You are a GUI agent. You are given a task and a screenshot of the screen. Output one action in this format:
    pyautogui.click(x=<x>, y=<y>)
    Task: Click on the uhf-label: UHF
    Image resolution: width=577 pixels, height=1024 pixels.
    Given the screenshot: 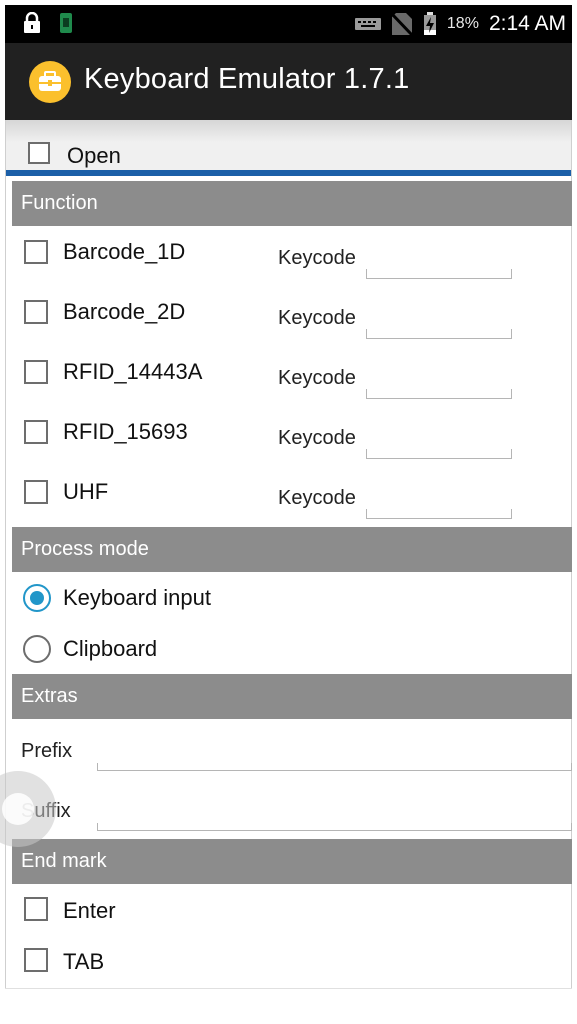 What is the action you would take?
    pyautogui.click(x=86, y=491)
    